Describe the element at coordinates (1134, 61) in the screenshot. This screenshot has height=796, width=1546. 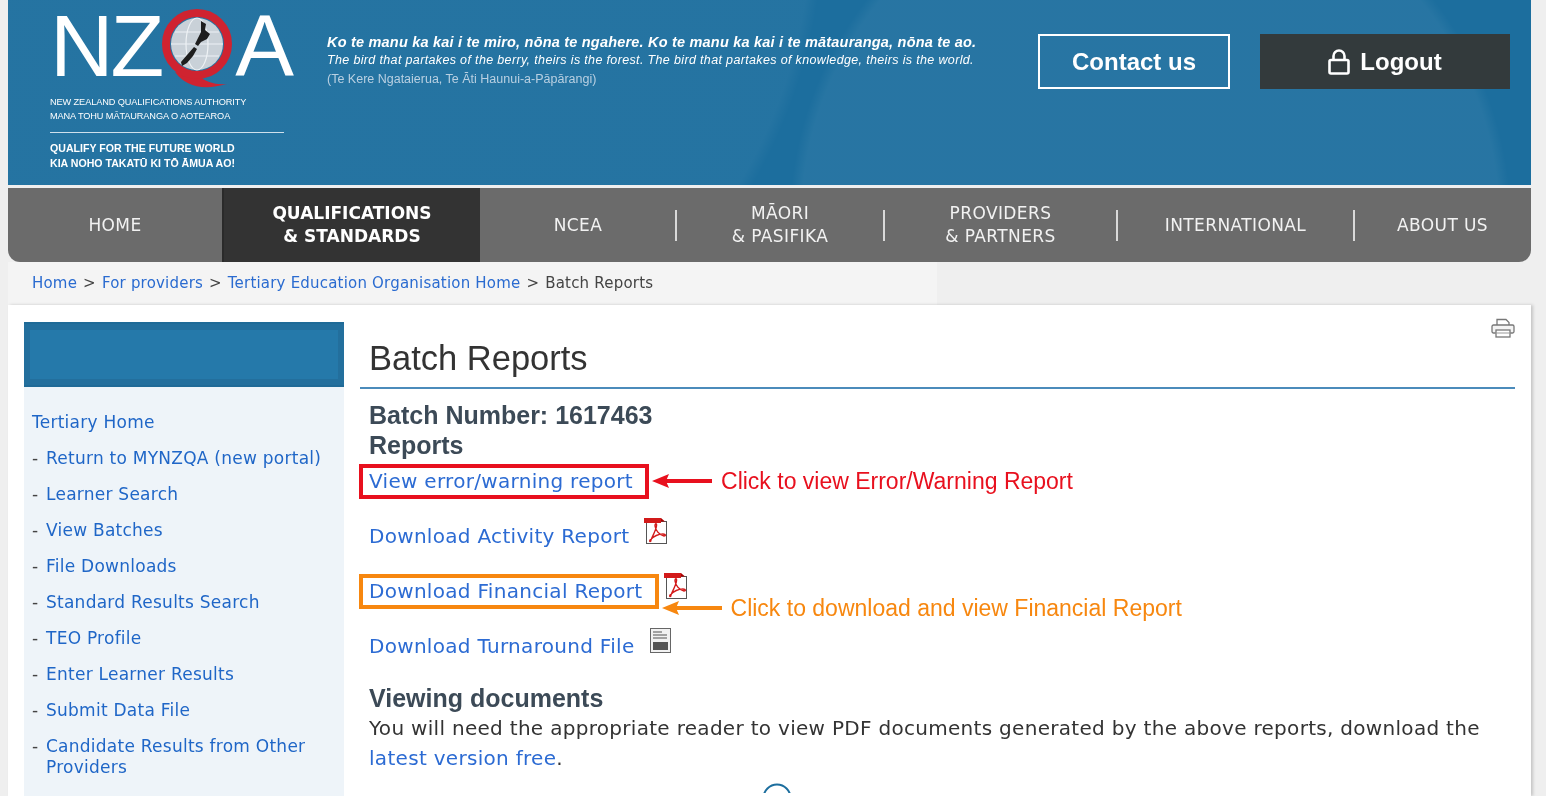
I see `contact-button: Contact us` at that location.